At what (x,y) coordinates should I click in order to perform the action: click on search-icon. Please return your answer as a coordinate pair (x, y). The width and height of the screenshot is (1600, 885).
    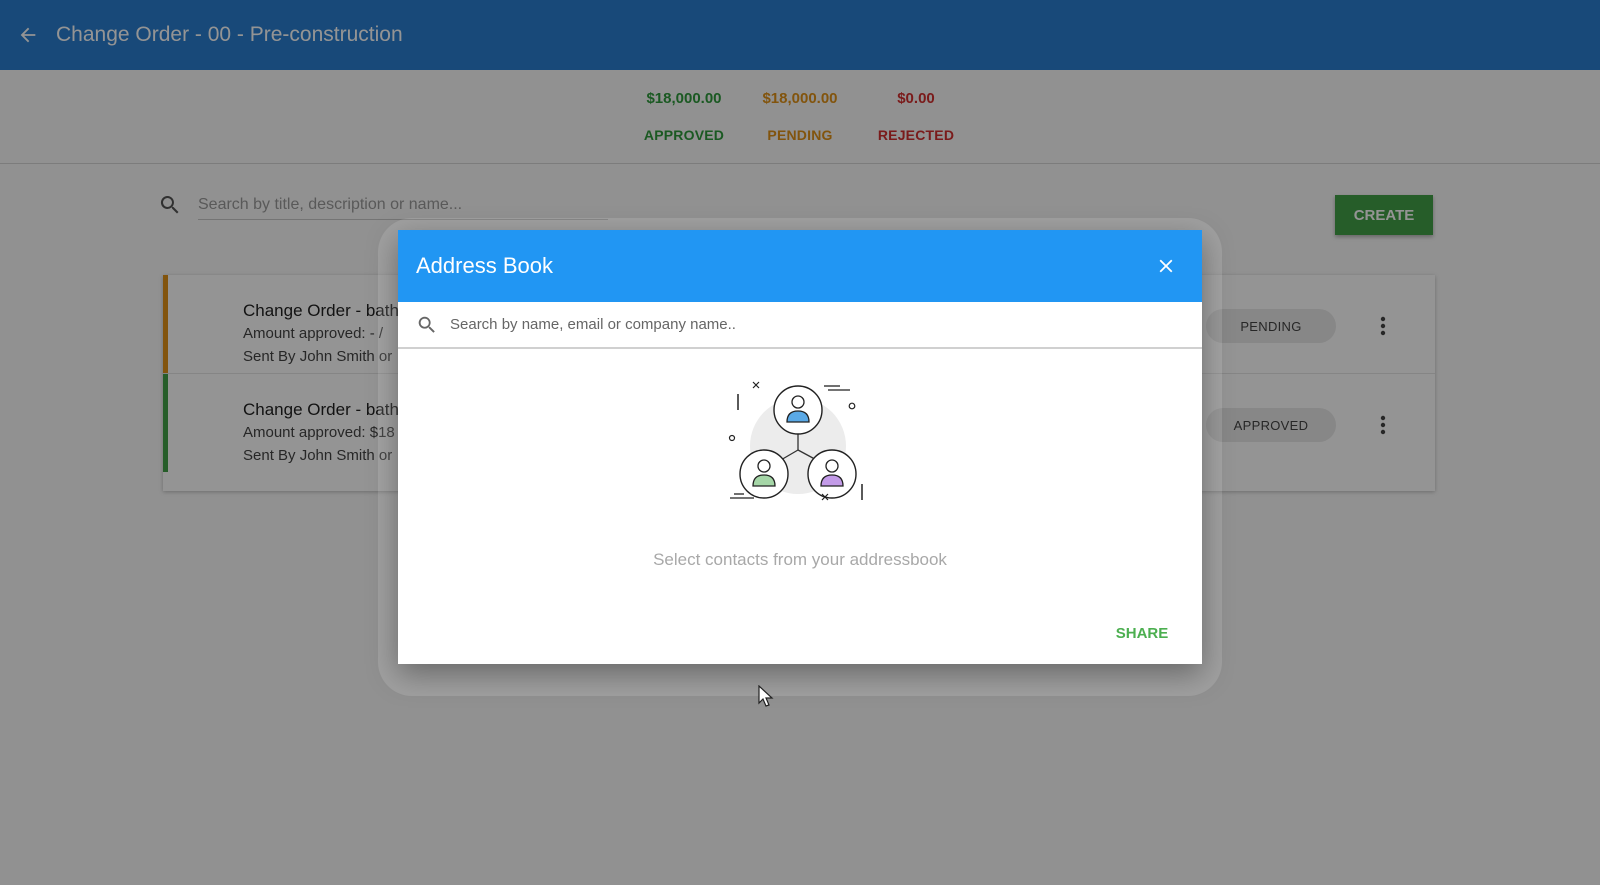
    Looking at the image, I should click on (426, 324).